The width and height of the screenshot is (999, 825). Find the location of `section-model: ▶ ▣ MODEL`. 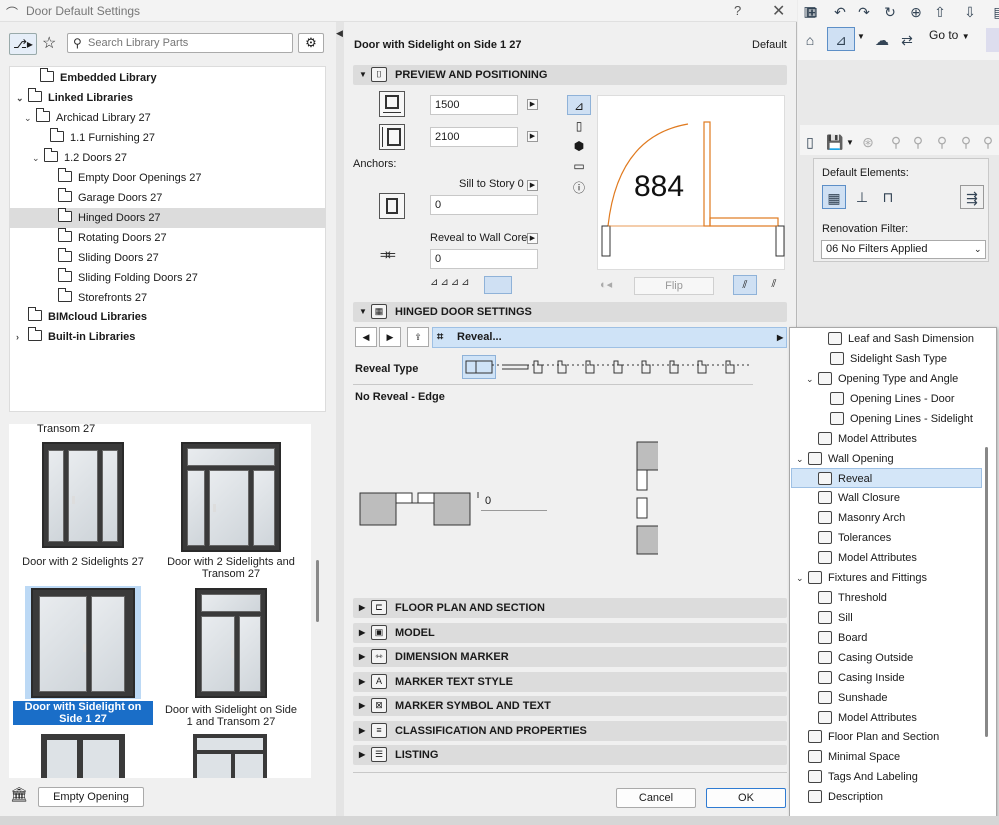

section-model: ▶ ▣ MODEL is located at coordinates (570, 633).